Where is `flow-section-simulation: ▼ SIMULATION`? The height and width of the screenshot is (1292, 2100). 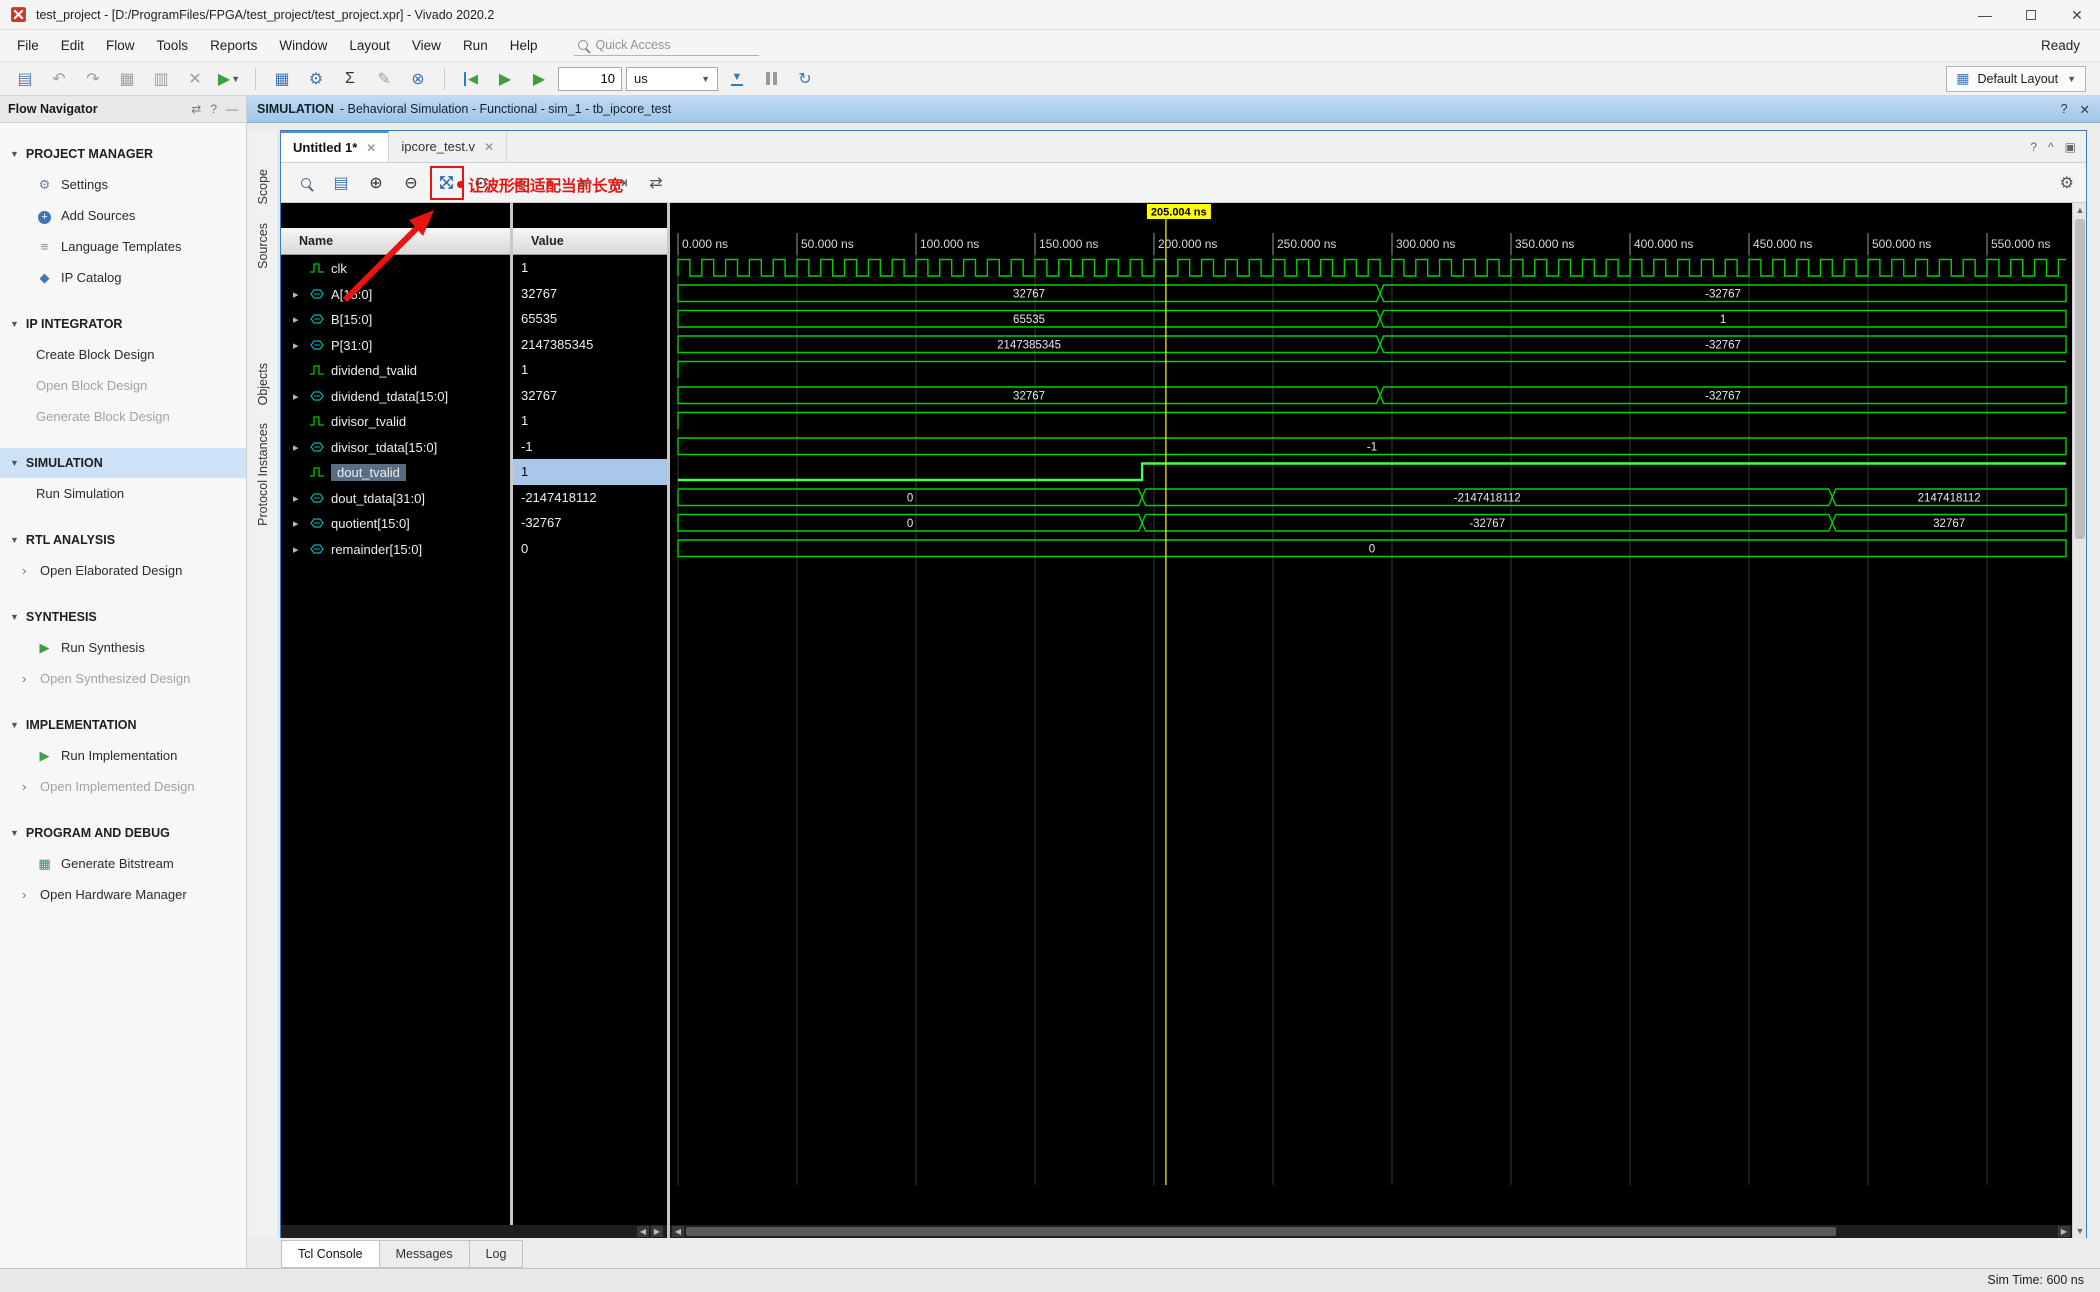 flow-section-simulation: ▼ SIMULATION is located at coordinates (123, 463).